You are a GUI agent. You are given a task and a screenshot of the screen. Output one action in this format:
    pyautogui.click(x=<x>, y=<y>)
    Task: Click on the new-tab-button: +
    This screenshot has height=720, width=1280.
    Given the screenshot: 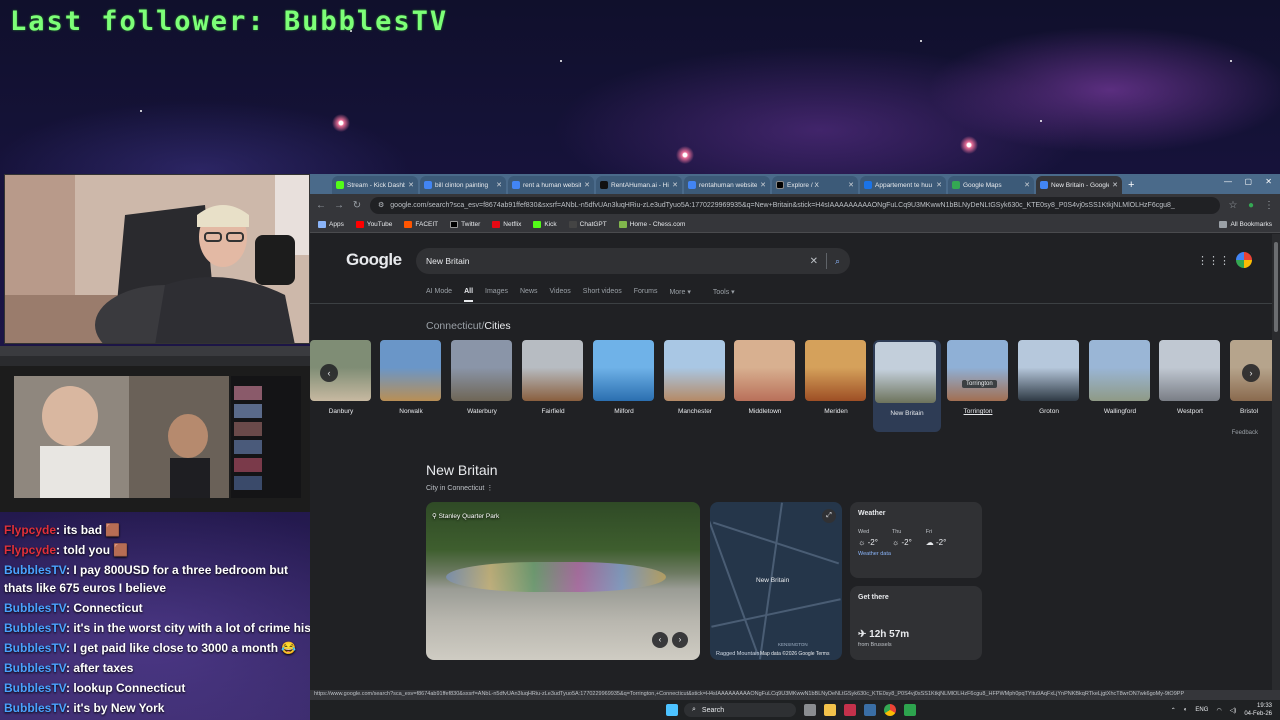 What is the action you would take?
    pyautogui.click(x=1131, y=185)
    